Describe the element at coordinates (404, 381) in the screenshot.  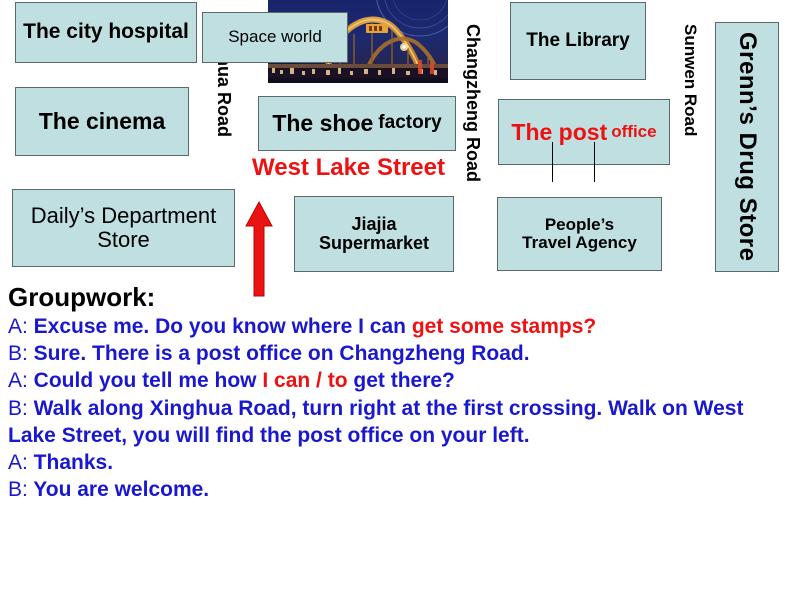
I see `dialogue-text: get there?` at that location.